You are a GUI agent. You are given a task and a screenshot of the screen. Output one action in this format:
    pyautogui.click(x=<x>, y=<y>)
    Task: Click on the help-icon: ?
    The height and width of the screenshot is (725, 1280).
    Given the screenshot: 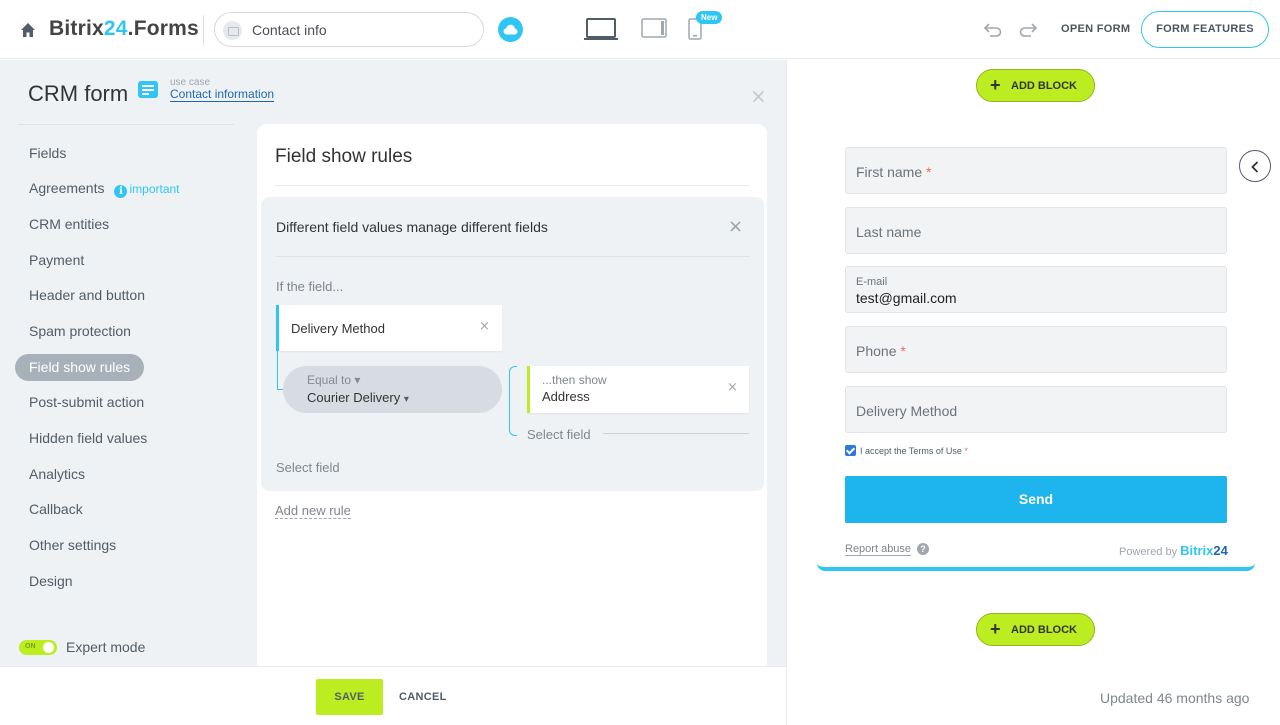 What is the action you would take?
    pyautogui.click(x=923, y=549)
    